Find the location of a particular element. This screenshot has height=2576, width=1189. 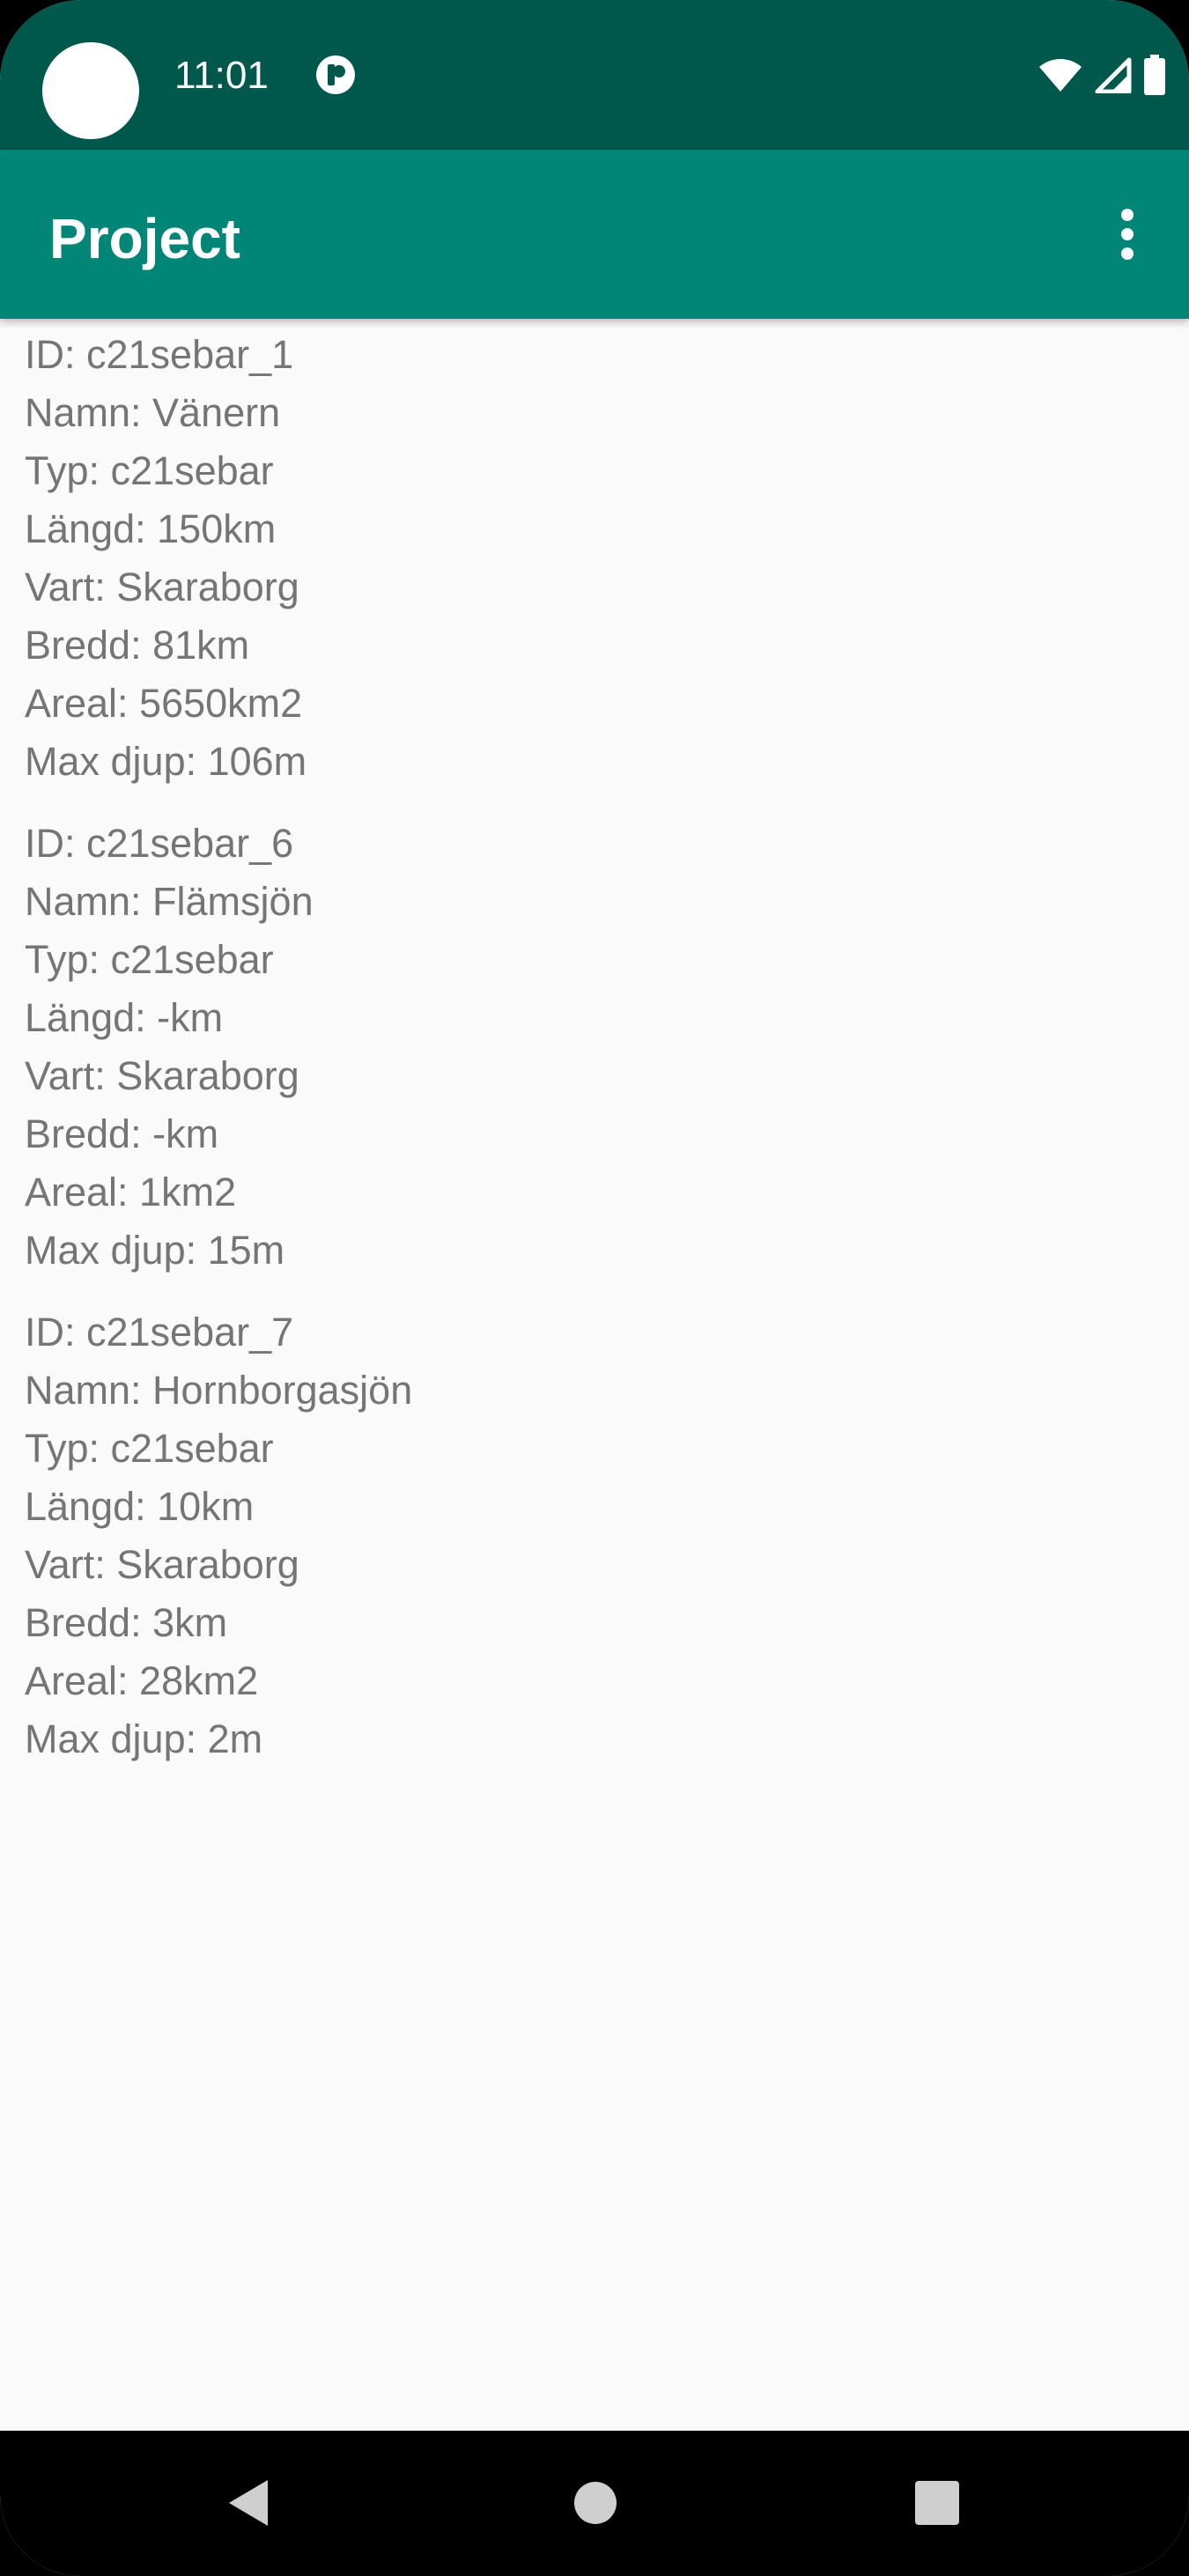

recents-icon is located at coordinates (937, 2503).